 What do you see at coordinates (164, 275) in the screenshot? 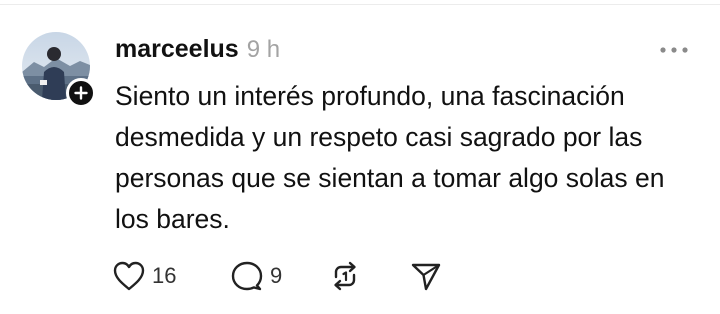
I see `like-count: 16` at bounding box center [164, 275].